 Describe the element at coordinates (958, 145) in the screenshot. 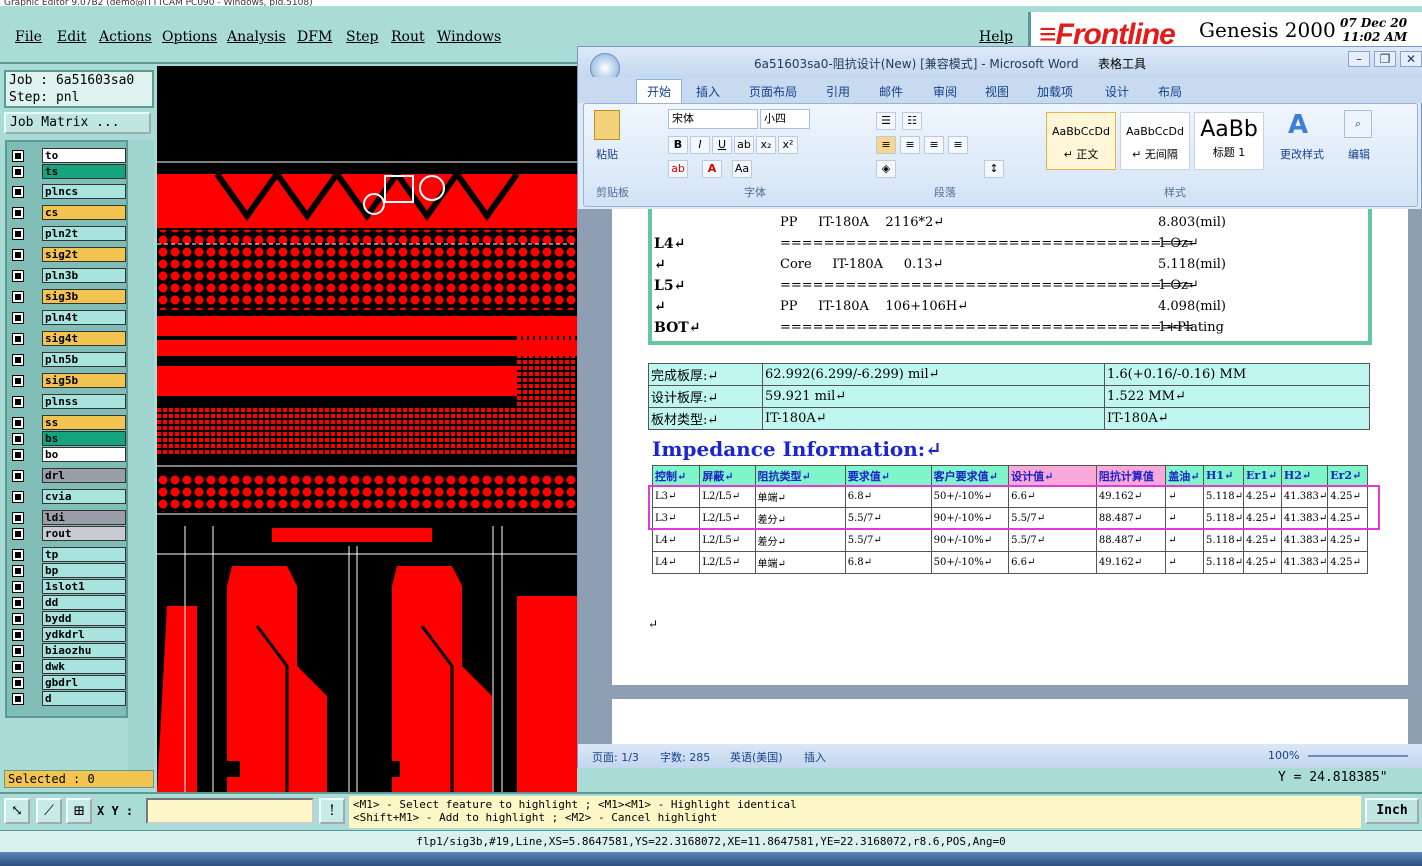

I see `justify-button: ≡` at that location.